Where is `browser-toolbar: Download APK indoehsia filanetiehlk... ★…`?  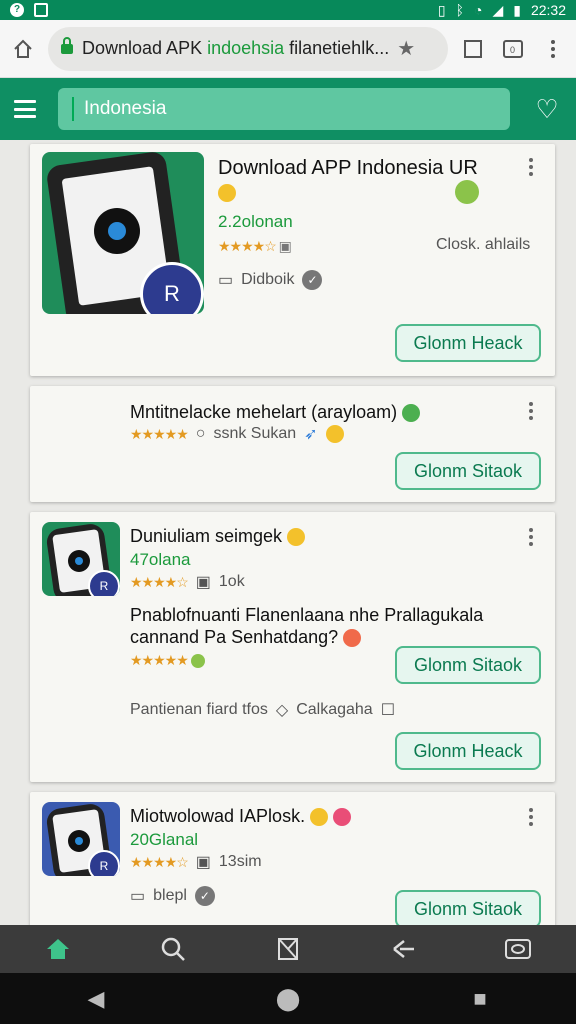
browser-toolbar: Download APK indoehsia filanetiehlk... ★… is located at coordinates (288, 49).